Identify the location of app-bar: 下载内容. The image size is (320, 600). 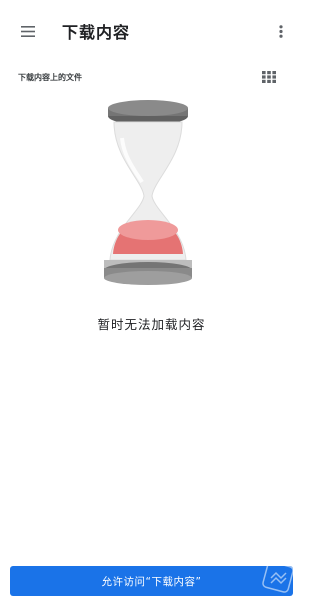
(151, 31).